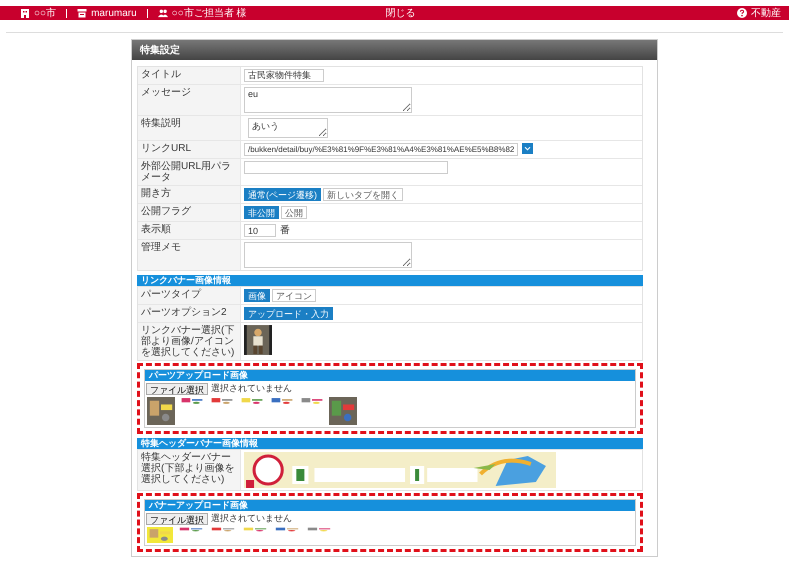 The image size is (789, 572). I want to click on option-button: 公開, so click(294, 212).